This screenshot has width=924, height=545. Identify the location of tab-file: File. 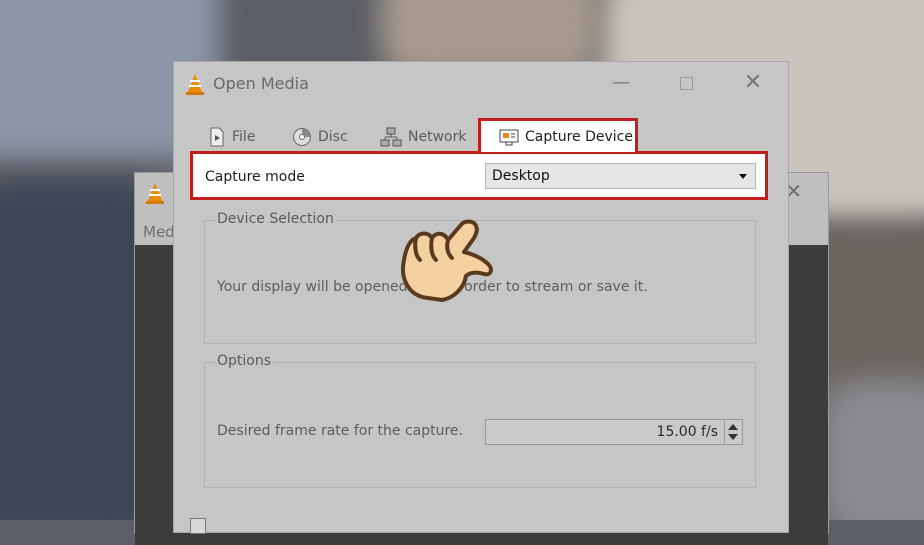
(231, 137).